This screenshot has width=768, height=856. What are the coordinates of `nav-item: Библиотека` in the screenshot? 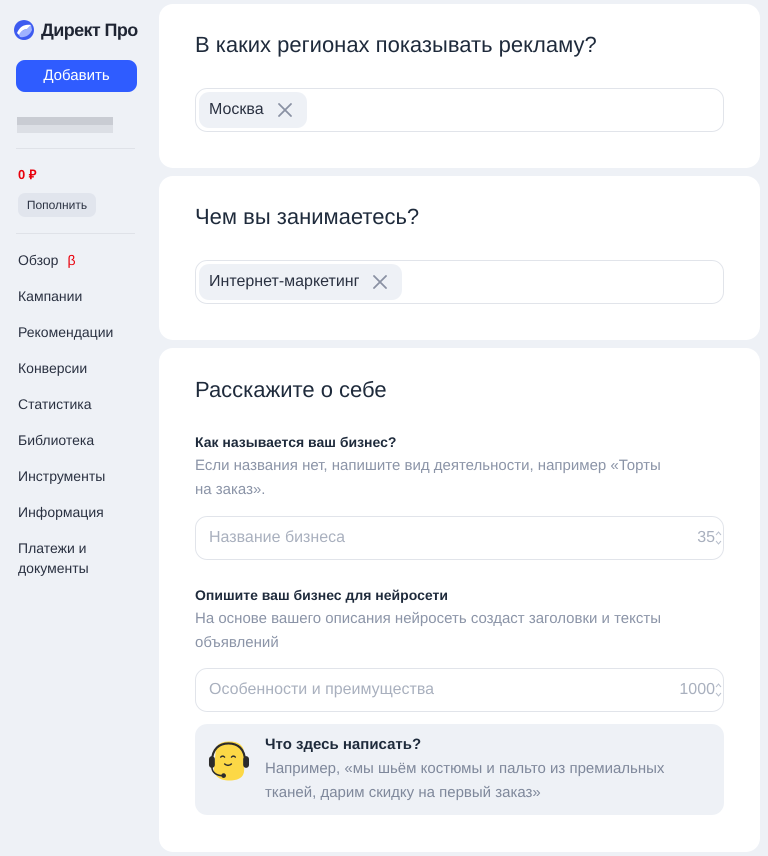 It's located at (56, 440).